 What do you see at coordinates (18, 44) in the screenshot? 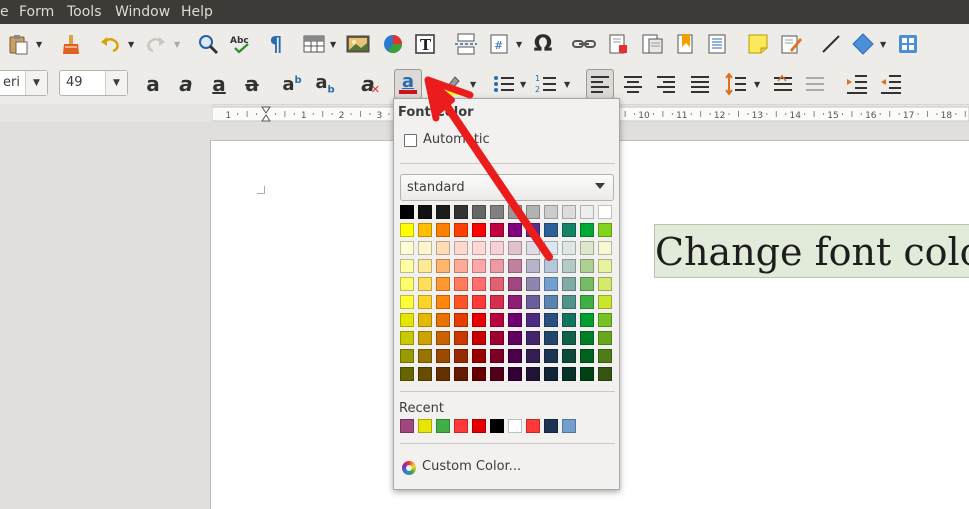
I see `paste-icon` at bounding box center [18, 44].